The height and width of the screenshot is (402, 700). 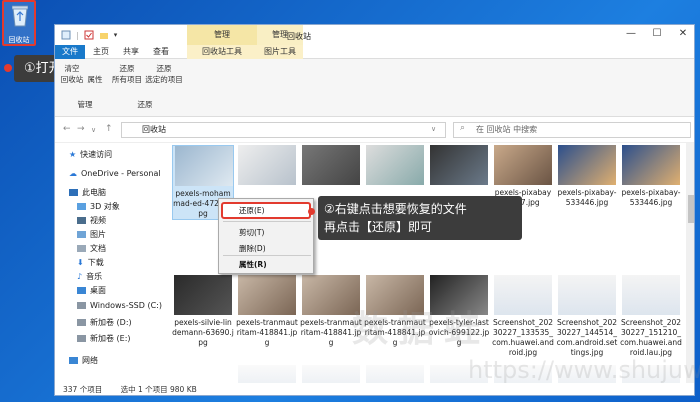 I want to click on properties-check-icon, so click(x=89, y=35).